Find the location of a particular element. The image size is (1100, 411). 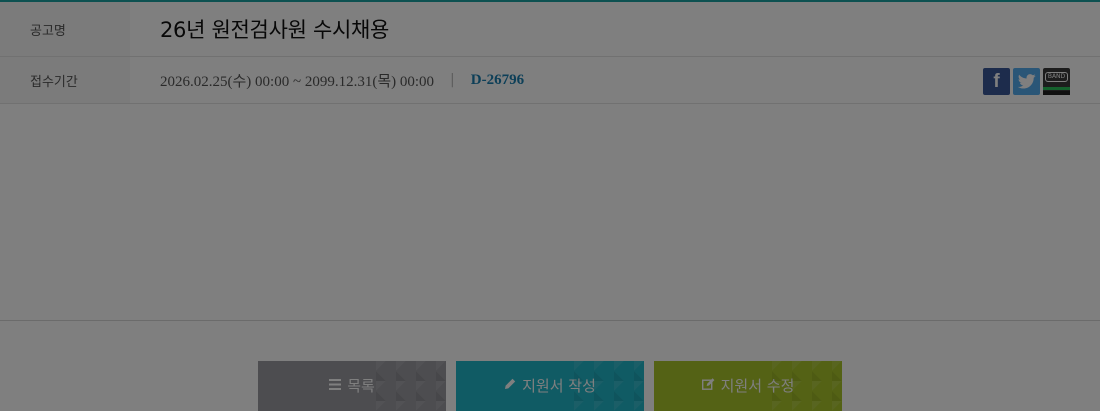

facebook-share-button: f is located at coordinates (996, 81).